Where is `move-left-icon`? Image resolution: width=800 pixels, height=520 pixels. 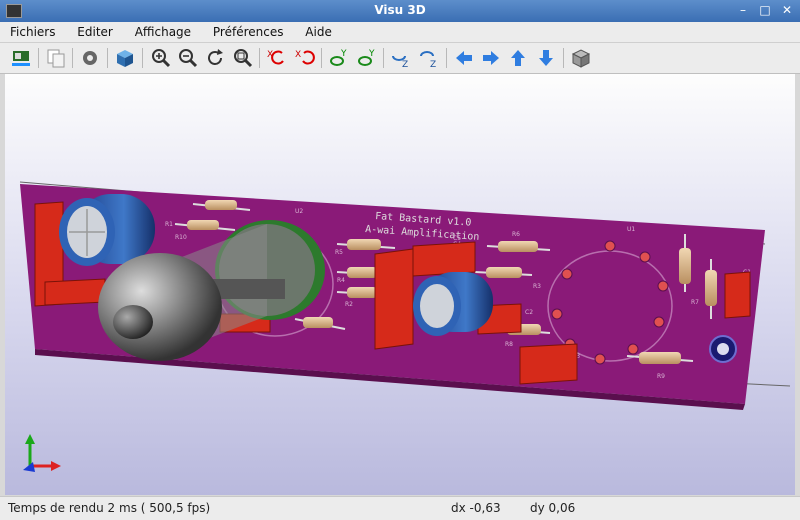 move-left-icon is located at coordinates (464, 58).